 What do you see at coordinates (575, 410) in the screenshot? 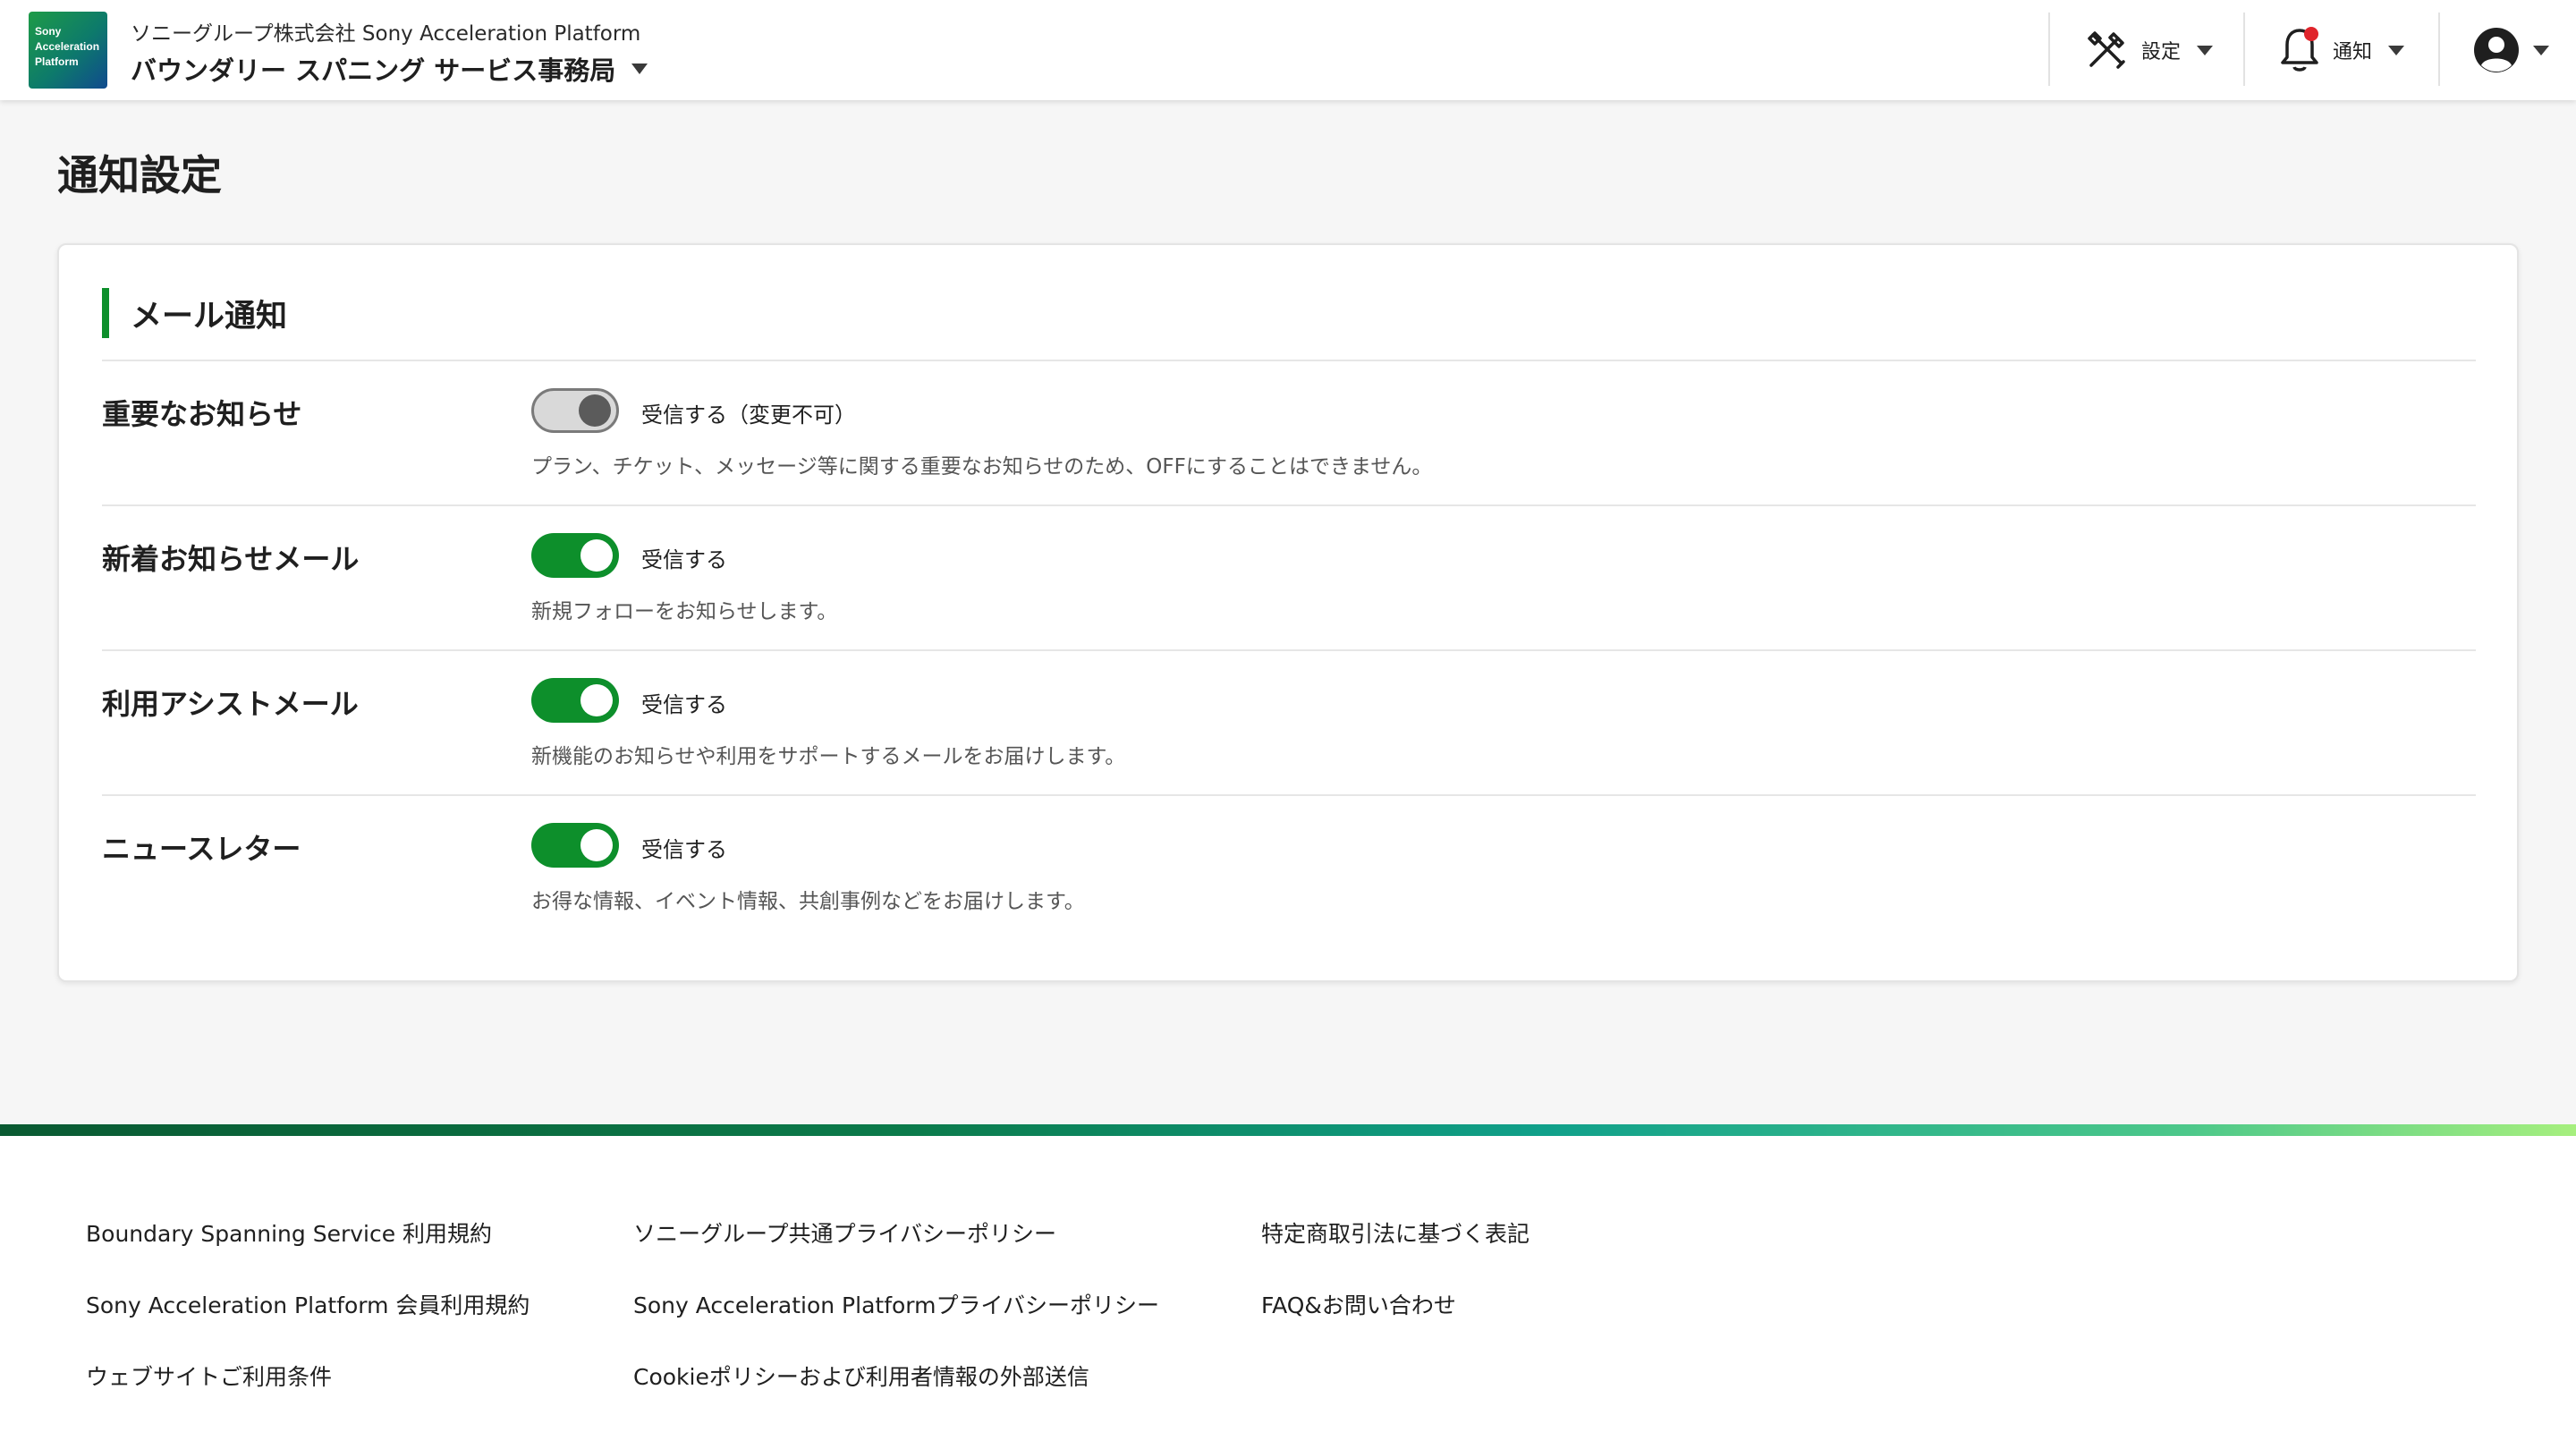
I see `important-notice-toggle` at bounding box center [575, 410].